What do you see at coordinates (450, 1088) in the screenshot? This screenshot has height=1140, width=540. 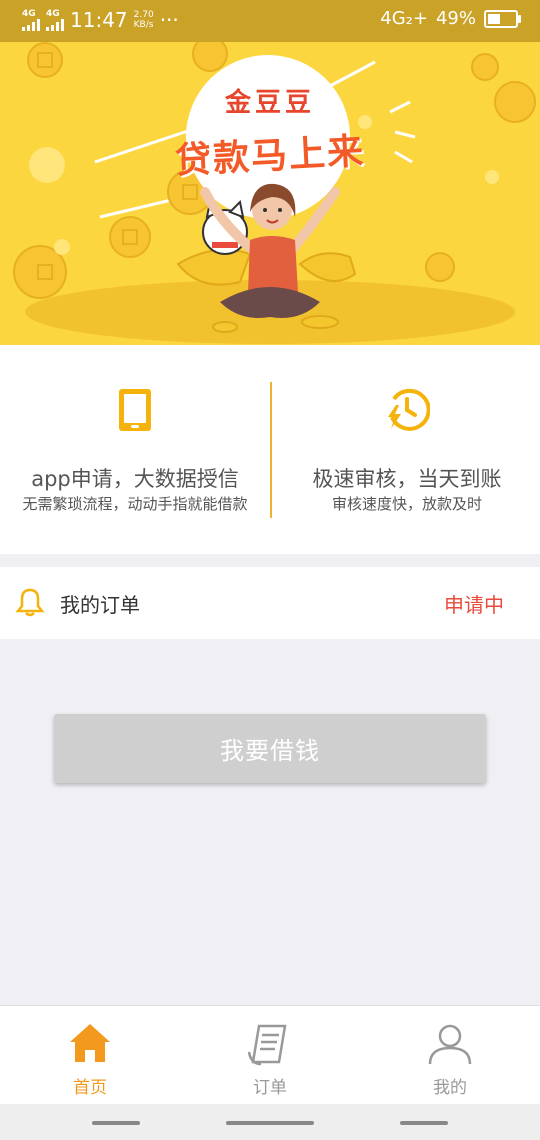 I see `tab-profile-label: 我的` at bounding box center [450, 1088].